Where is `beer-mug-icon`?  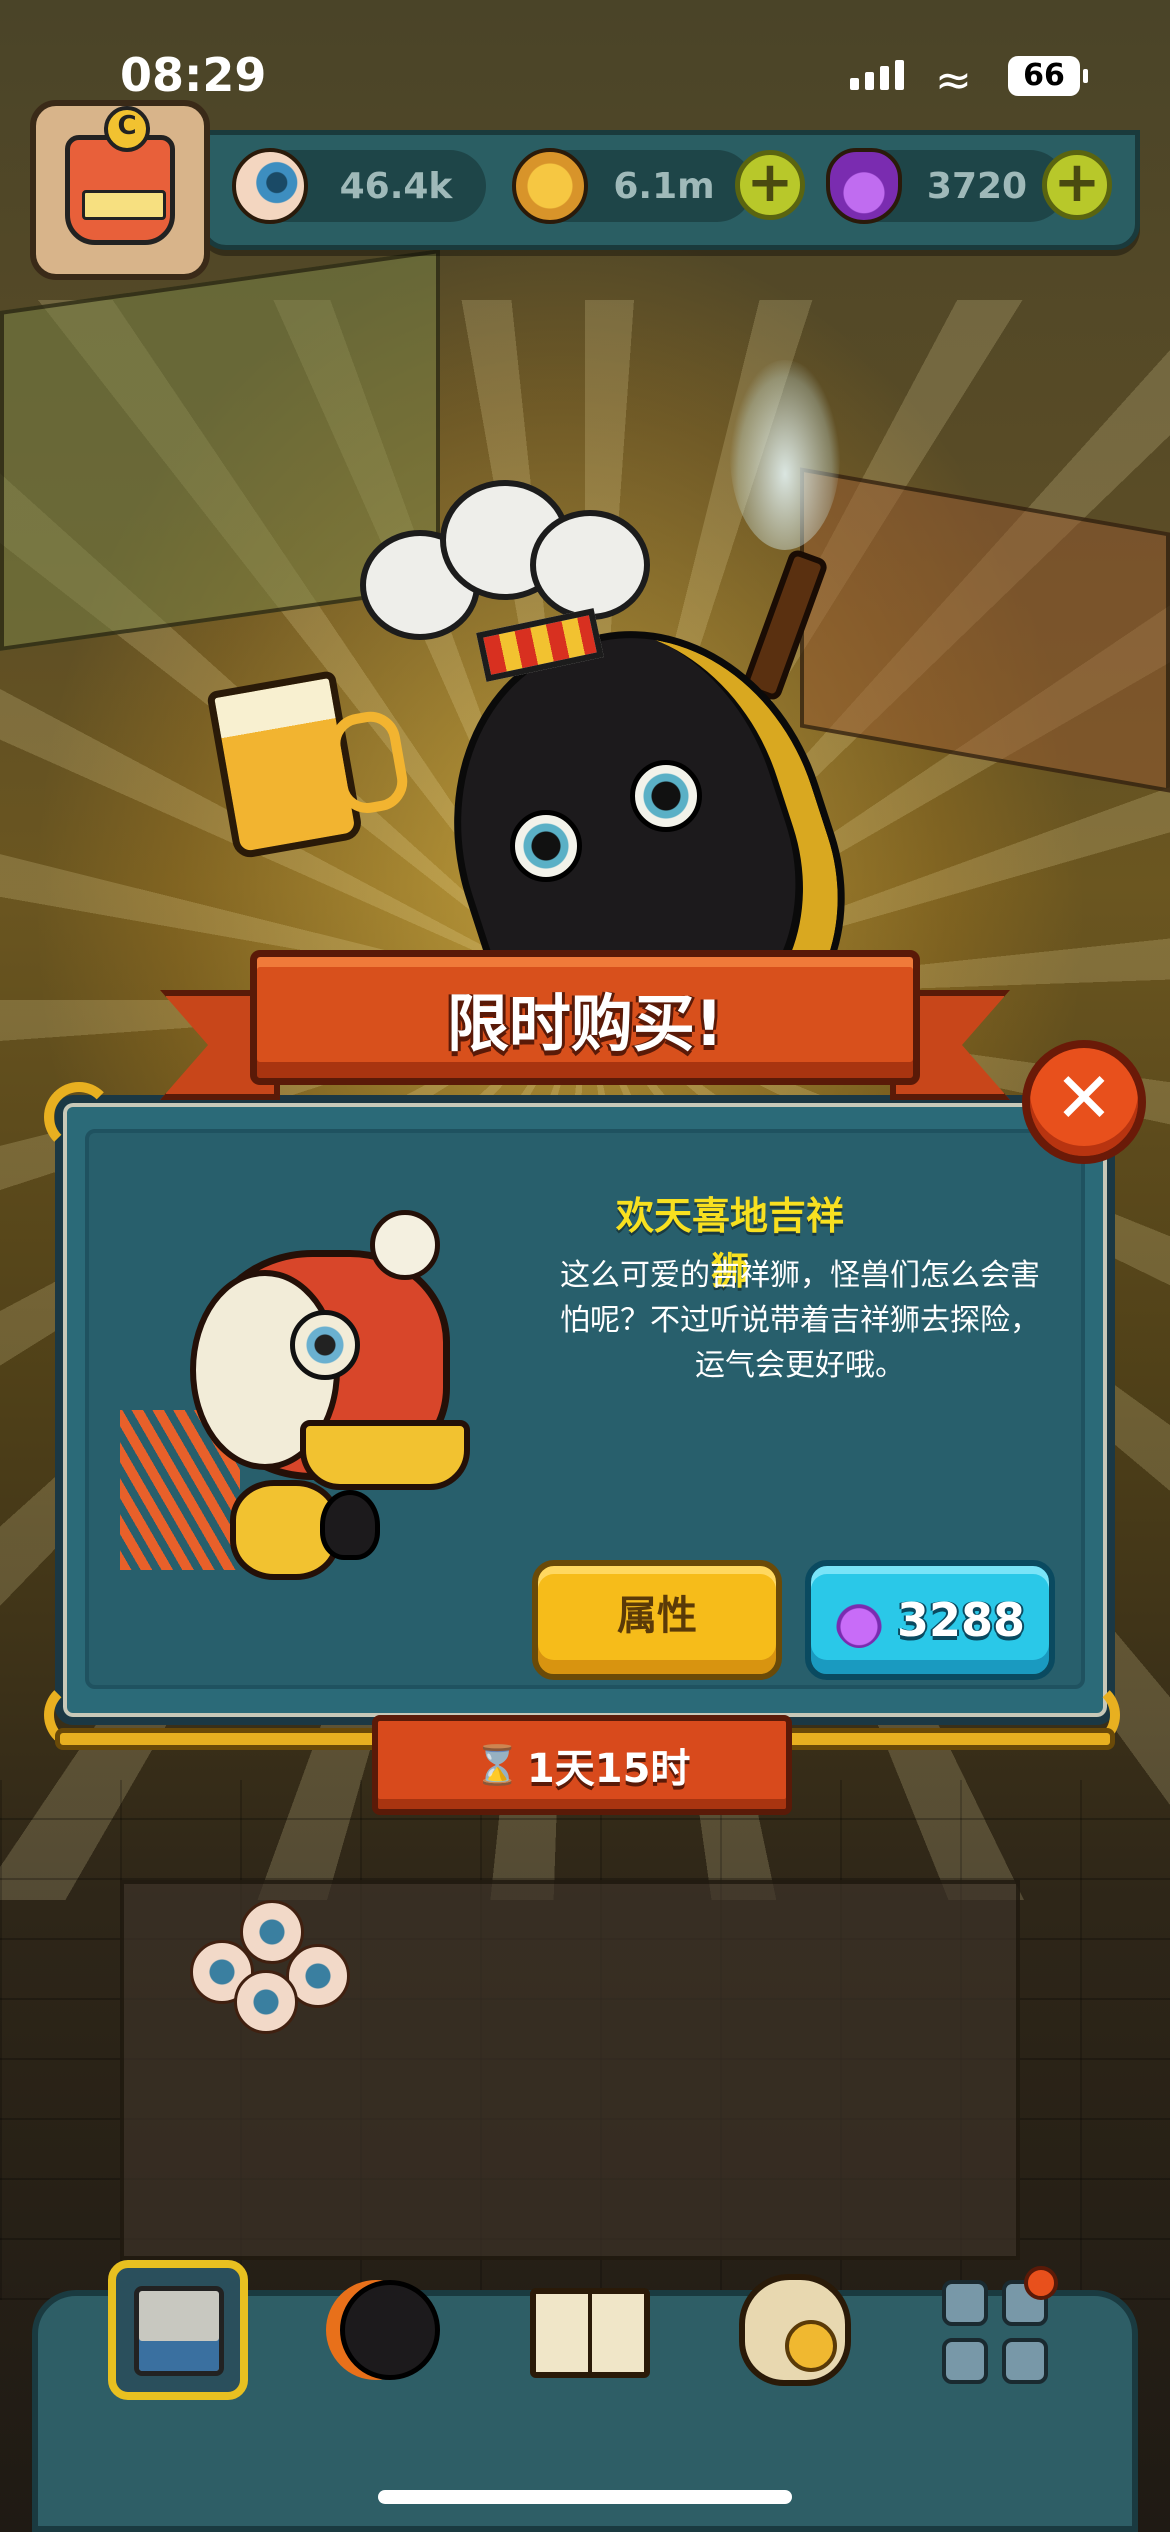 beer-mug-icon is located at coordinates (285, 765).